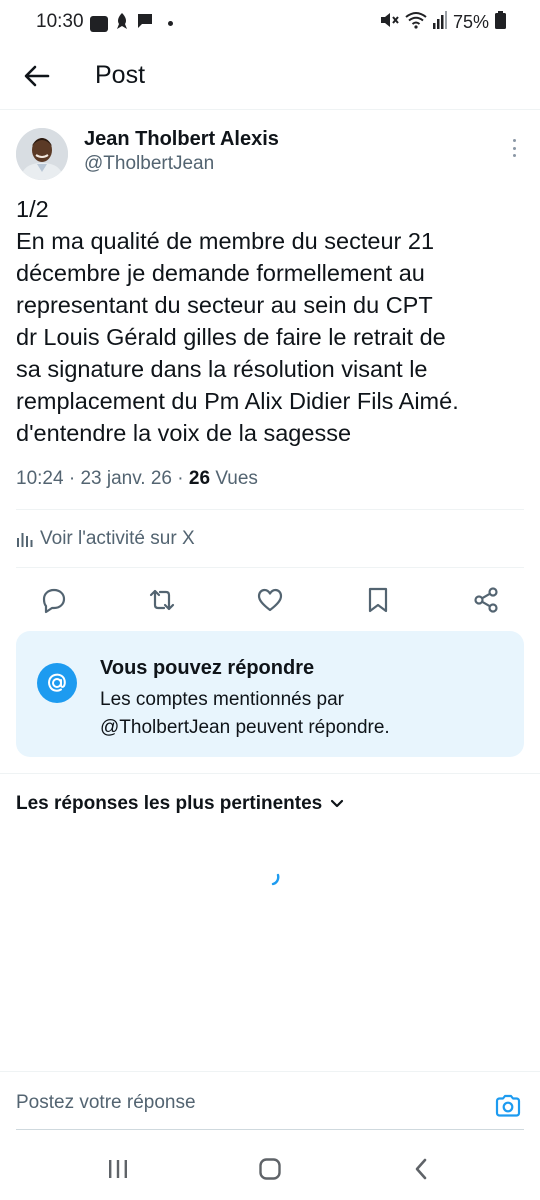 This screenshot has height=1200, width=540. I want to click on author-handle: @TholbertJean, so click(149, 164).